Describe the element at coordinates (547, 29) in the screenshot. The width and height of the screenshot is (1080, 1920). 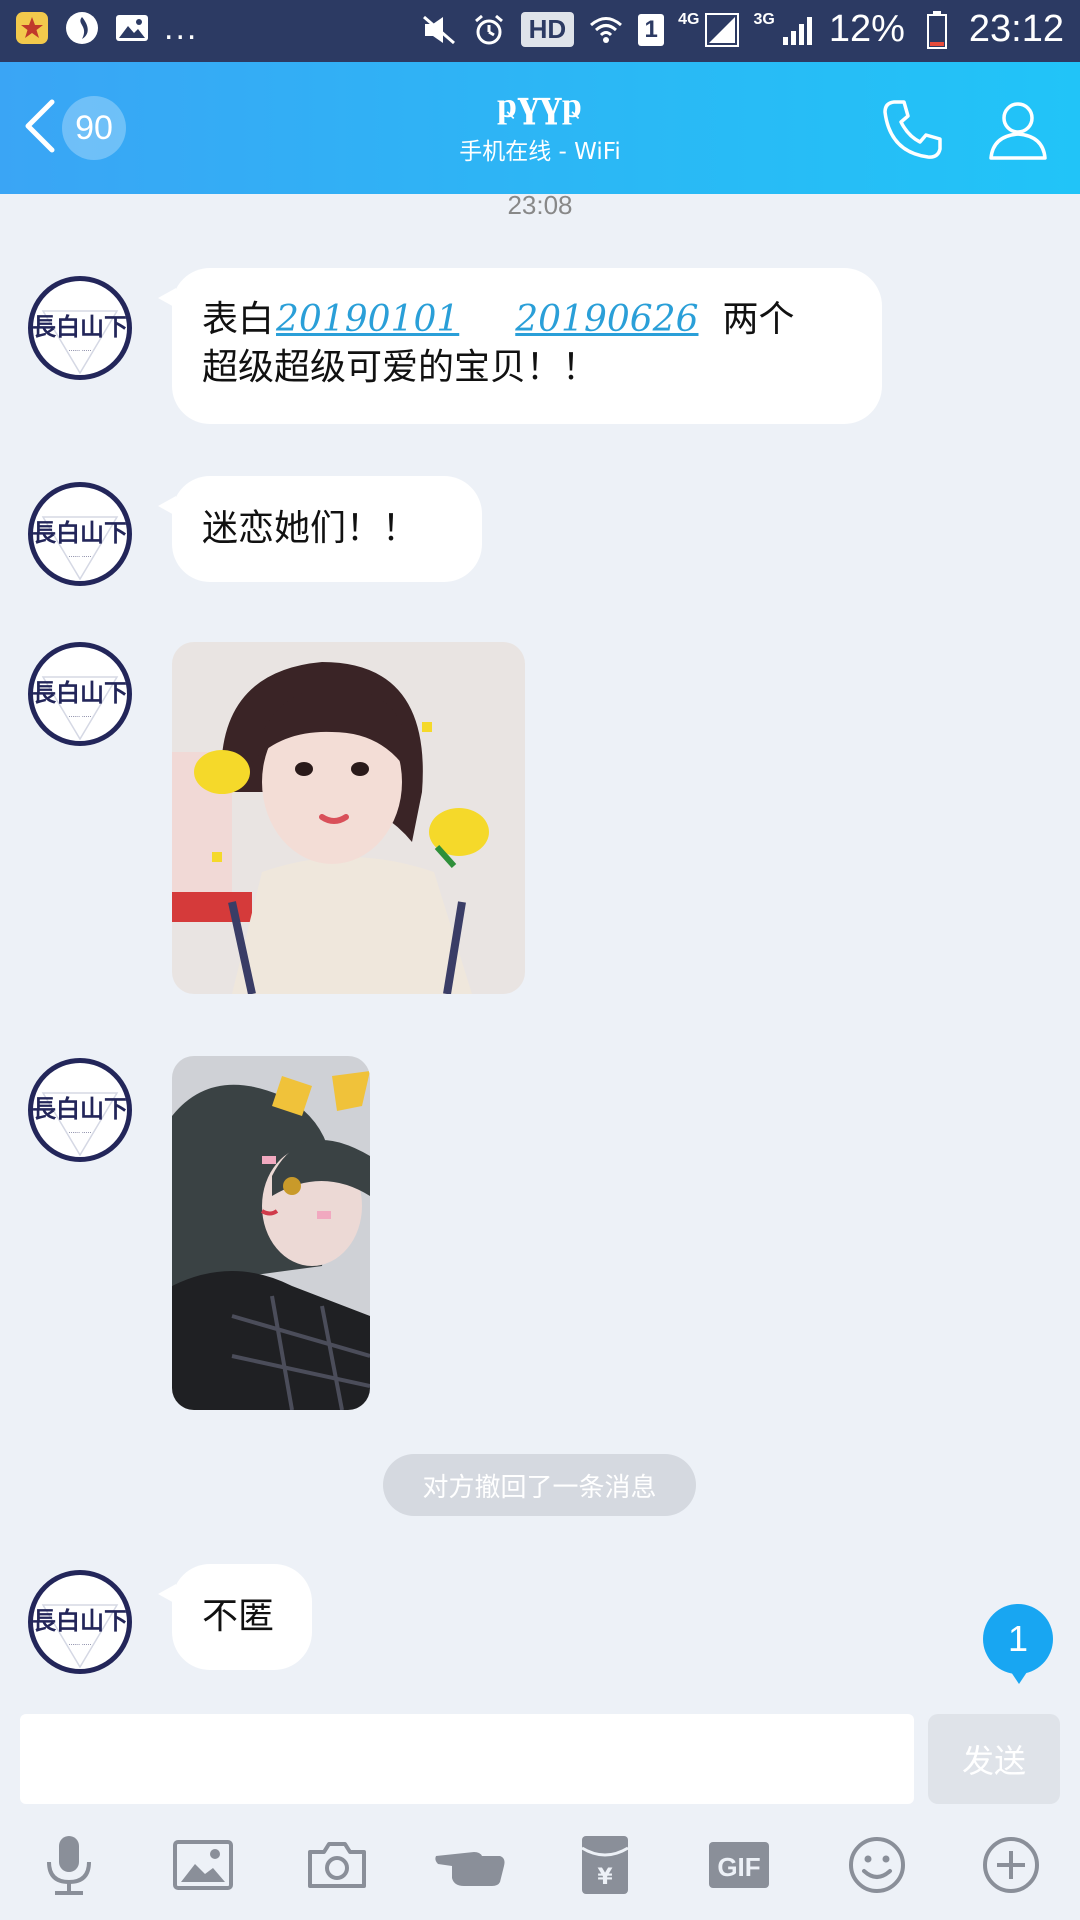
I see `hd-voice-badge: HD` at that location.